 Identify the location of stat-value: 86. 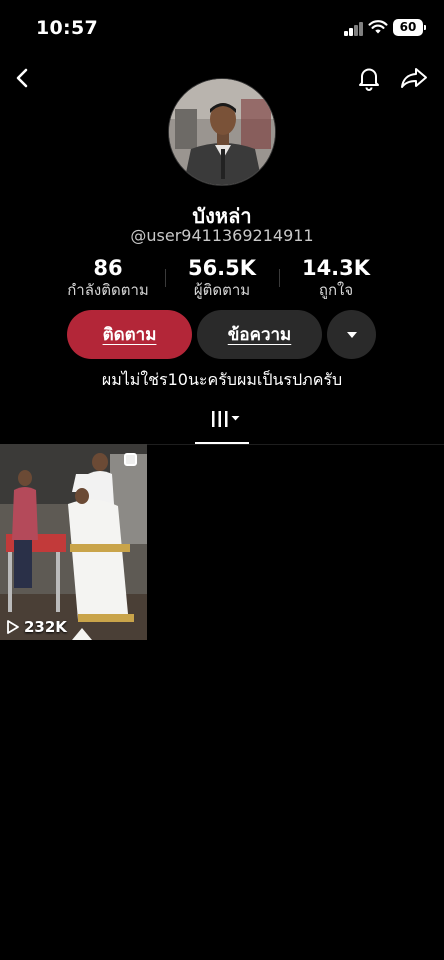
(108, 268).